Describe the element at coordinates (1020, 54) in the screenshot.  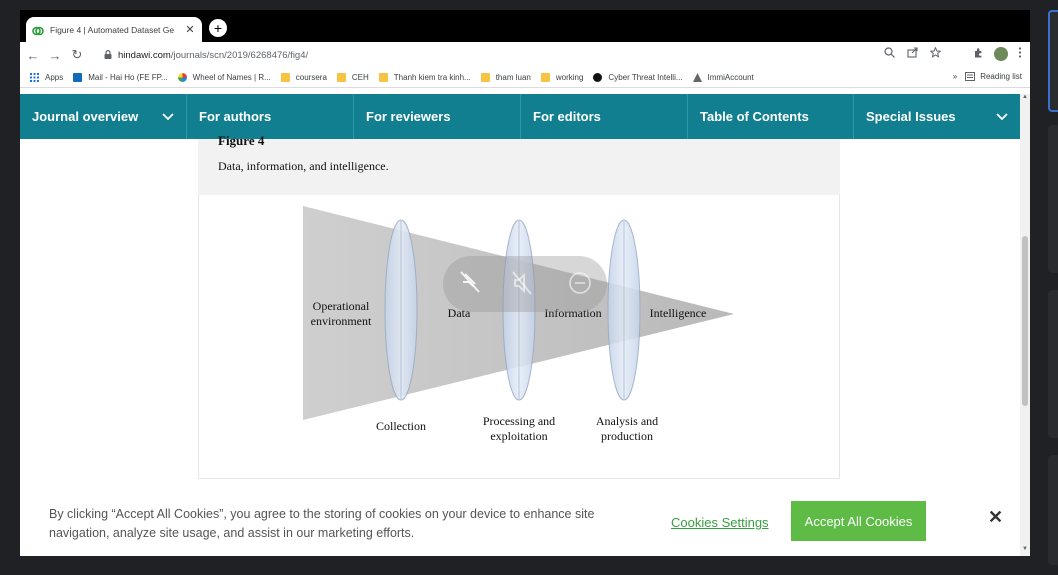
I see `menu-kebab-icon` at that location.